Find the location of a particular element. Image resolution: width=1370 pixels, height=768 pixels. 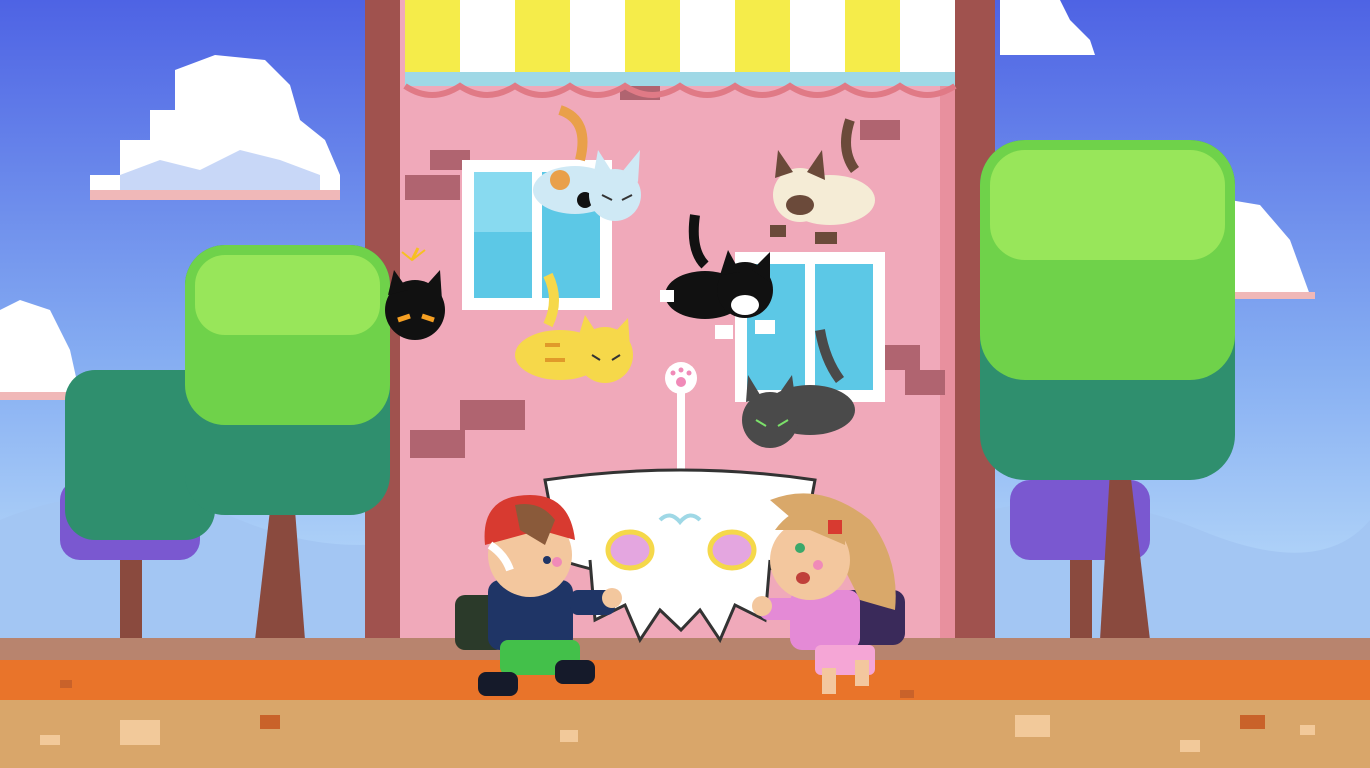

awning is located at coordinates (680, 49).